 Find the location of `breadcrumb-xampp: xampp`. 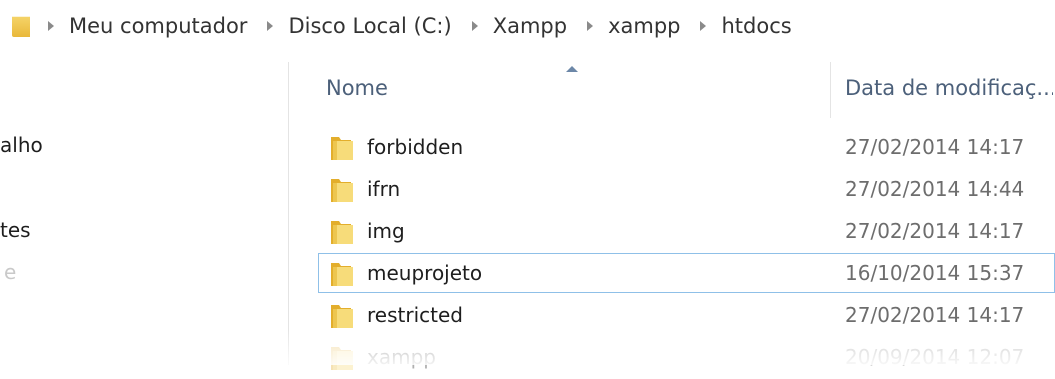

breadcrumb-xampp: xampp is located at coordinates (644, 26).